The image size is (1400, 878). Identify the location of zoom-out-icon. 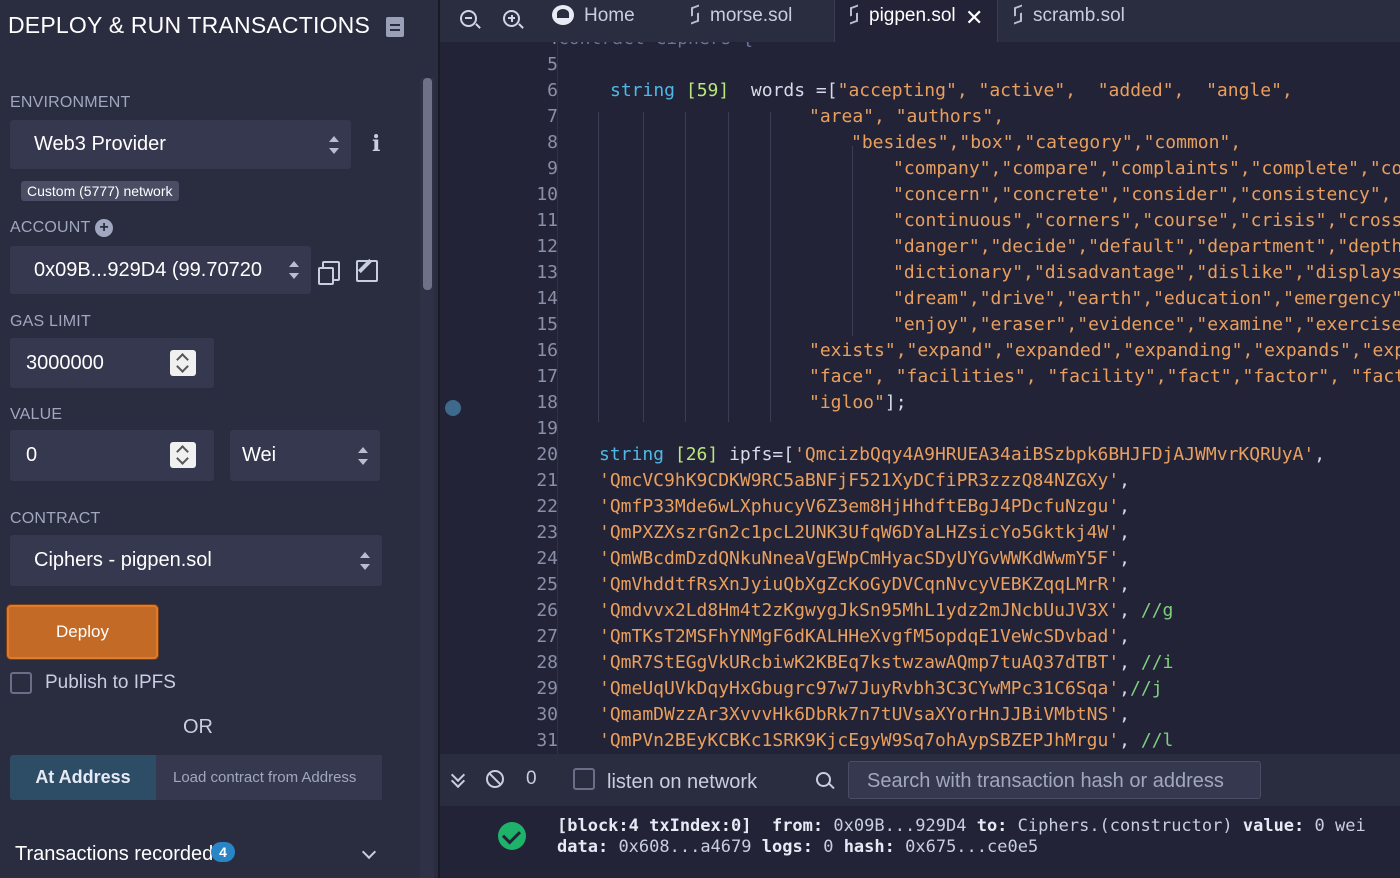
(468, 18).